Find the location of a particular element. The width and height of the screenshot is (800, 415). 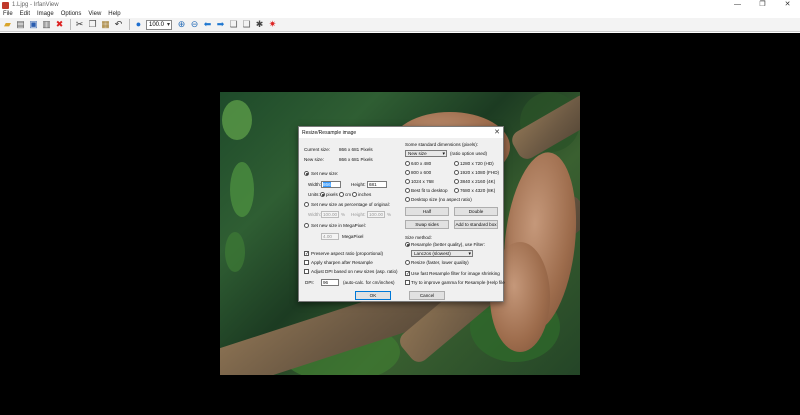

menu-image: Image is located at coordinates (45, 14).